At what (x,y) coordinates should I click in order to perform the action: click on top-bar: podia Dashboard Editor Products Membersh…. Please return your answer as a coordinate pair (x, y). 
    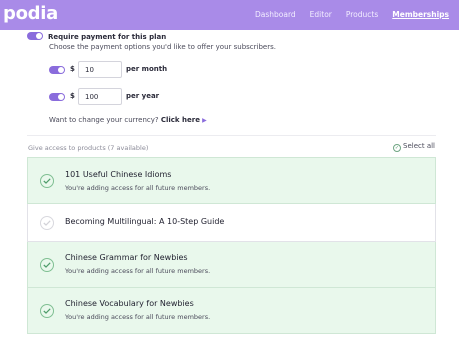
    Looking at the image, I should click on (229, 15).